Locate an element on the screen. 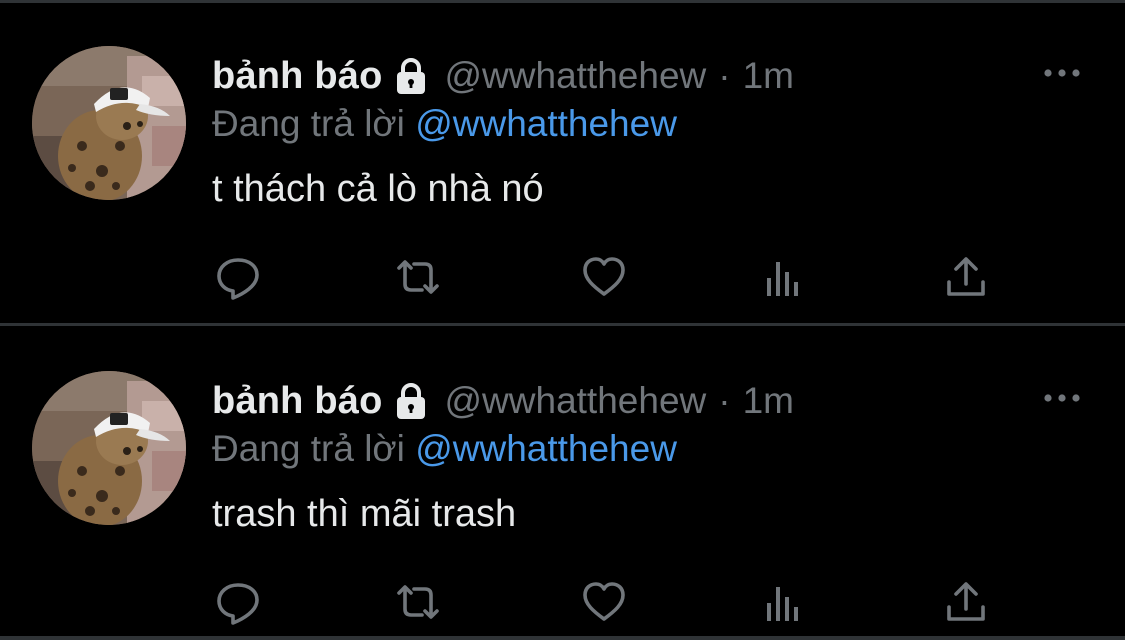 The width and height of the screenshot is (1125, 640). bottom-divider is located at coordinates (562, 638).